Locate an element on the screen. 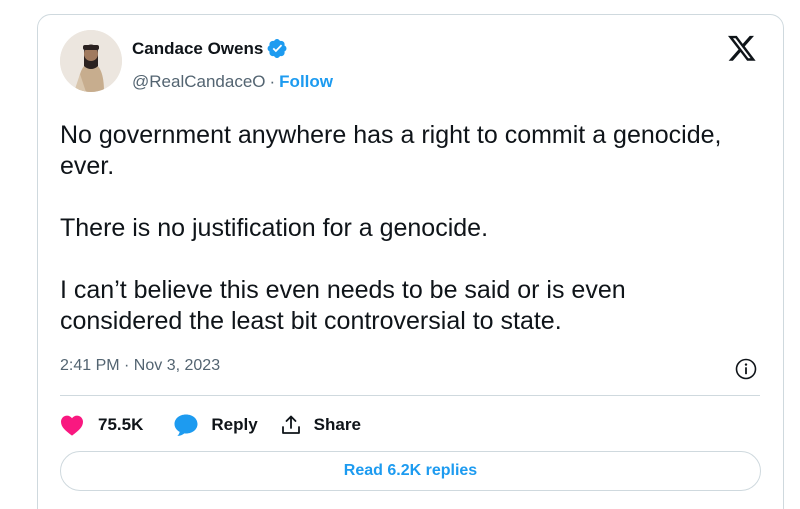 The width and height of the screenshot is (800, 509). action-bar: 75.5K Reply Share is located at coordinates (210, 425).